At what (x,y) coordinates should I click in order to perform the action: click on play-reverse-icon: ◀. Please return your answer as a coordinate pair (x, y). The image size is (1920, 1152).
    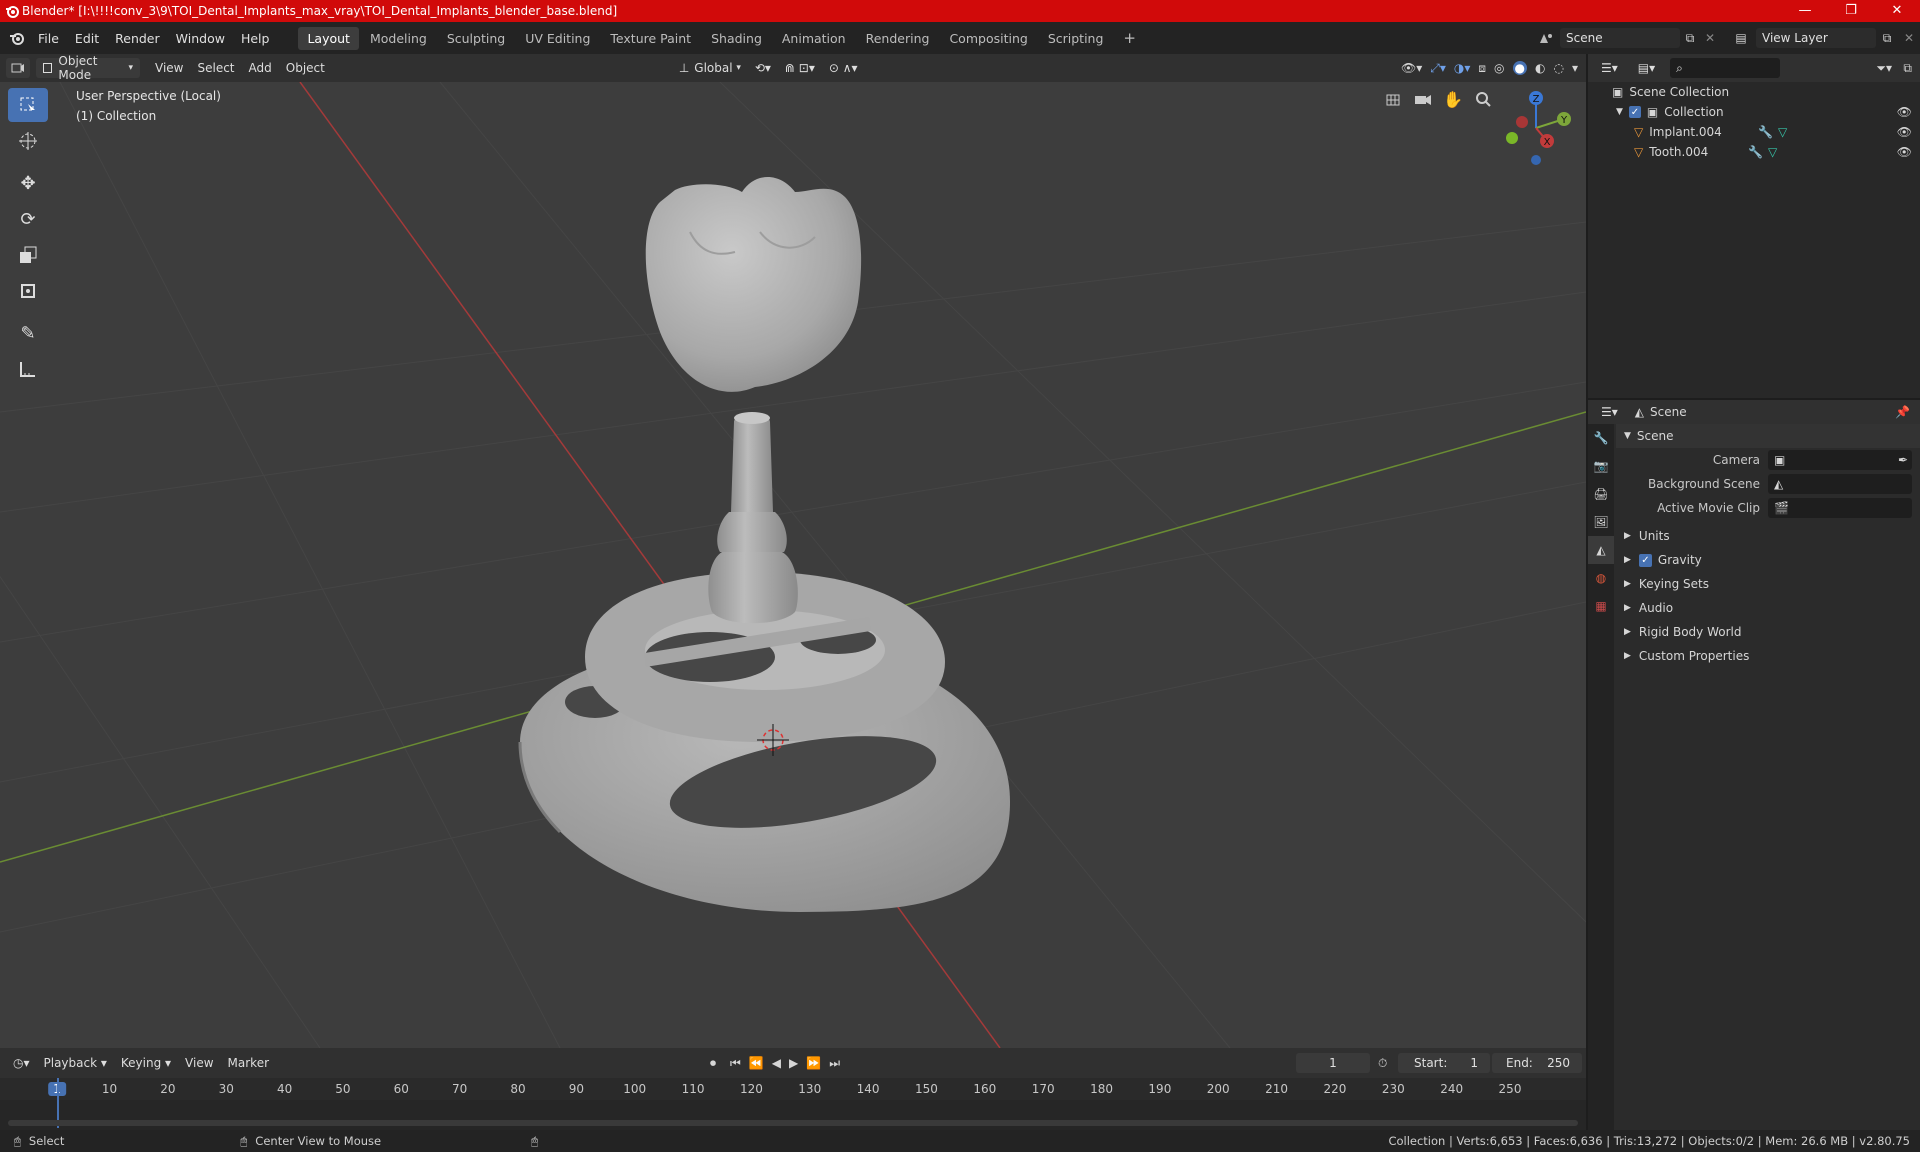
    Looking at the image, I should click on (776, 1063).